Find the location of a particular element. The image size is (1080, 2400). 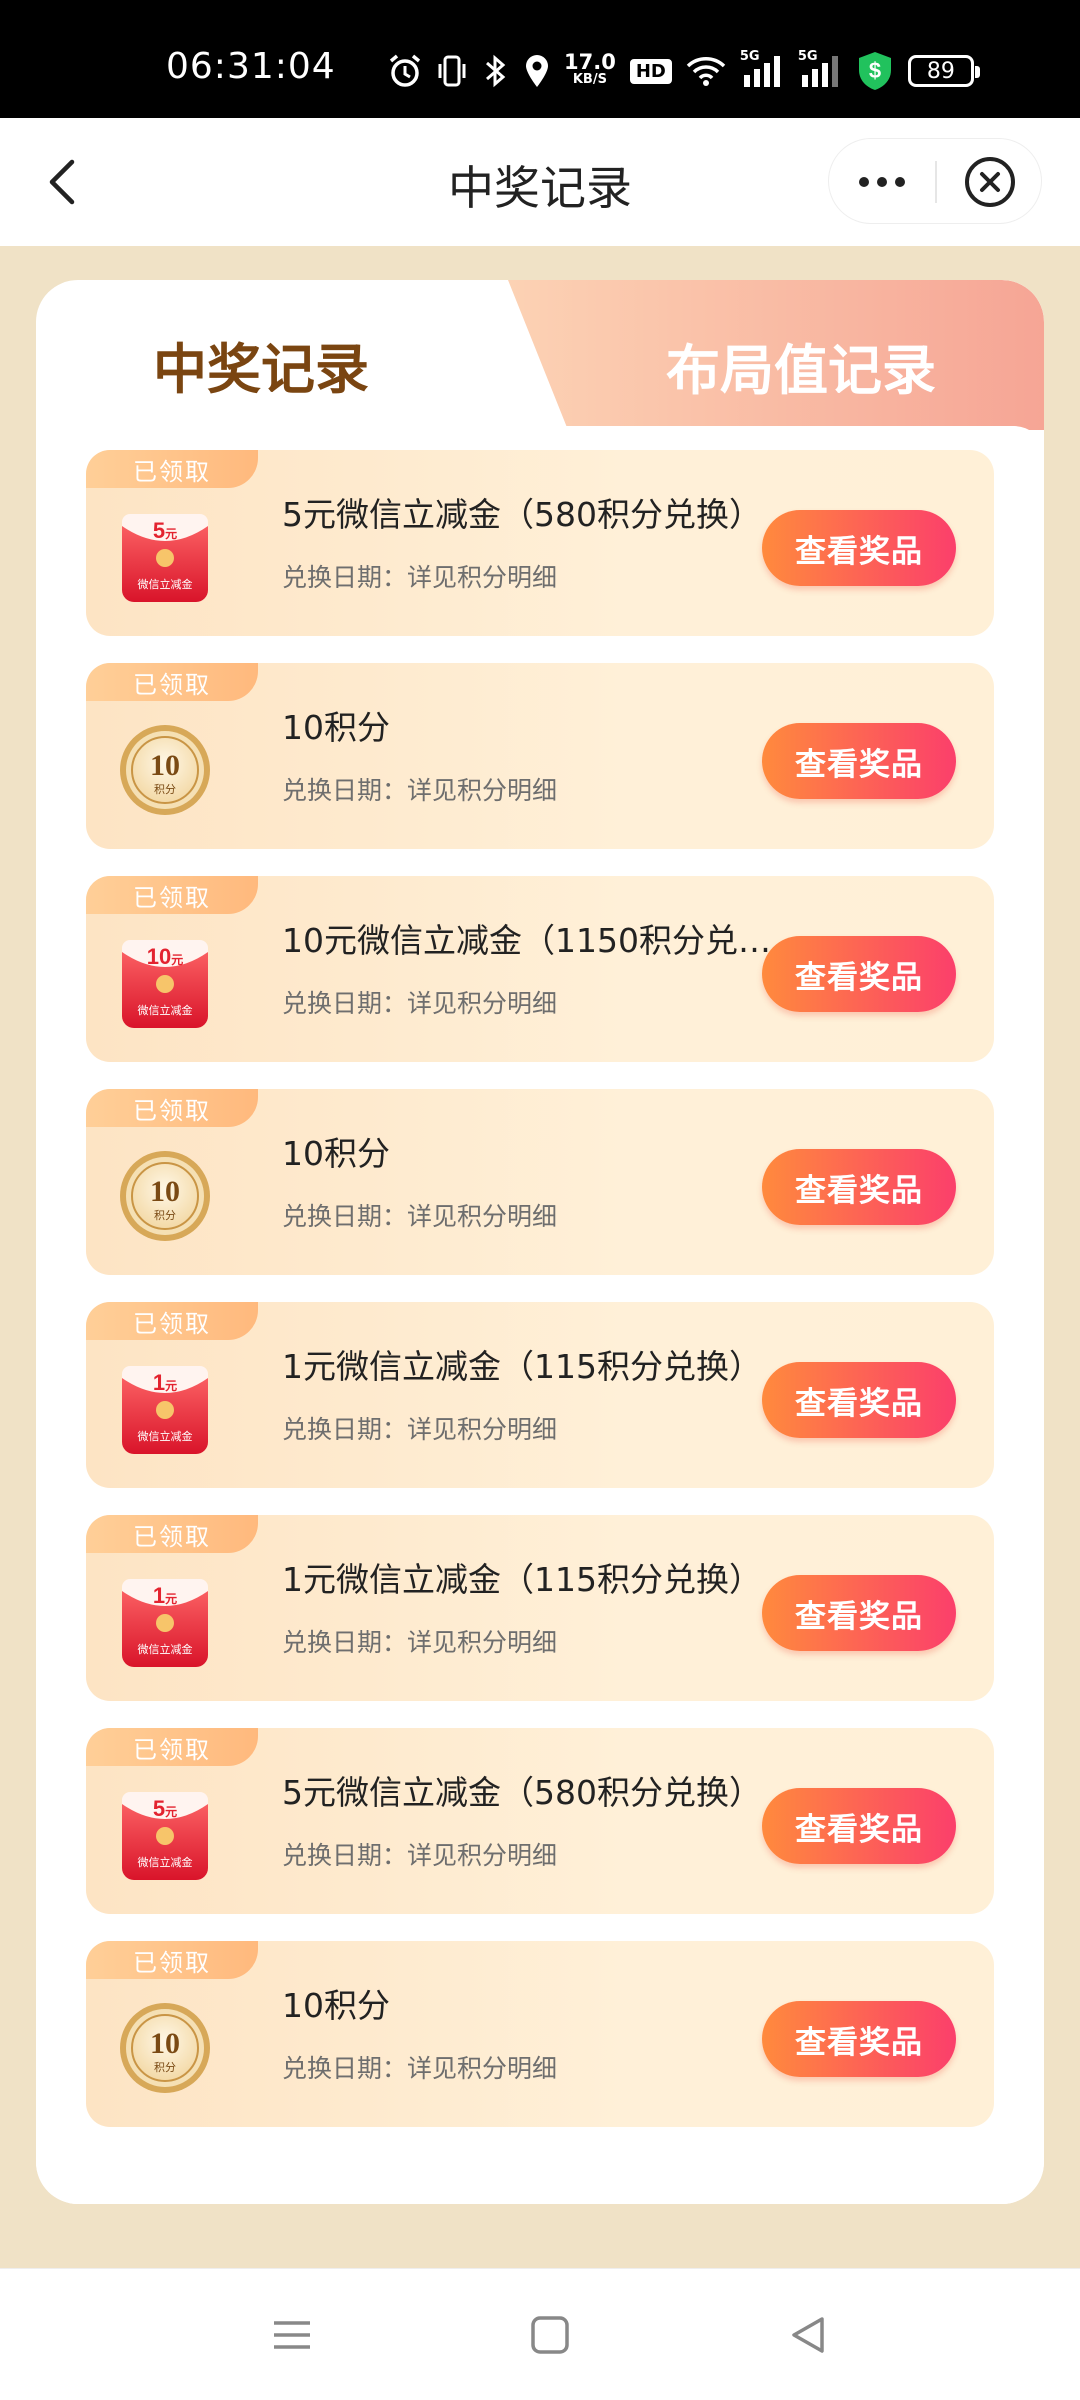

menu-icon is located at coordinates (292, 2335).